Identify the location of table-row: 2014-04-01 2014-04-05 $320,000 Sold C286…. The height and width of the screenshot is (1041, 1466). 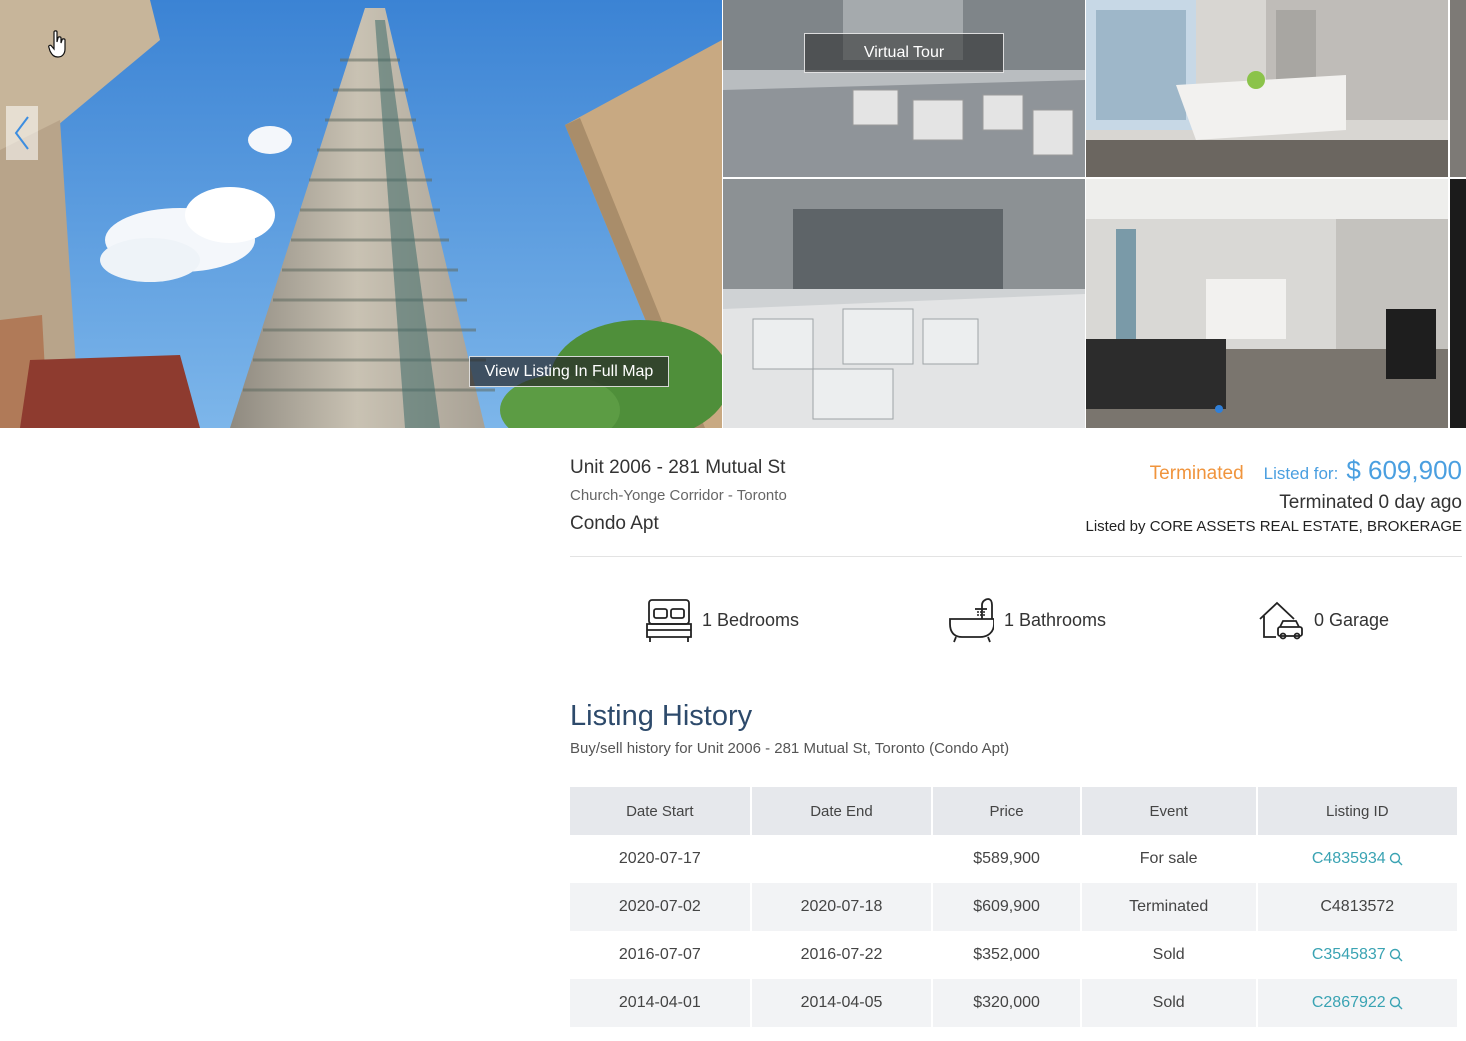
(1013, 1003).